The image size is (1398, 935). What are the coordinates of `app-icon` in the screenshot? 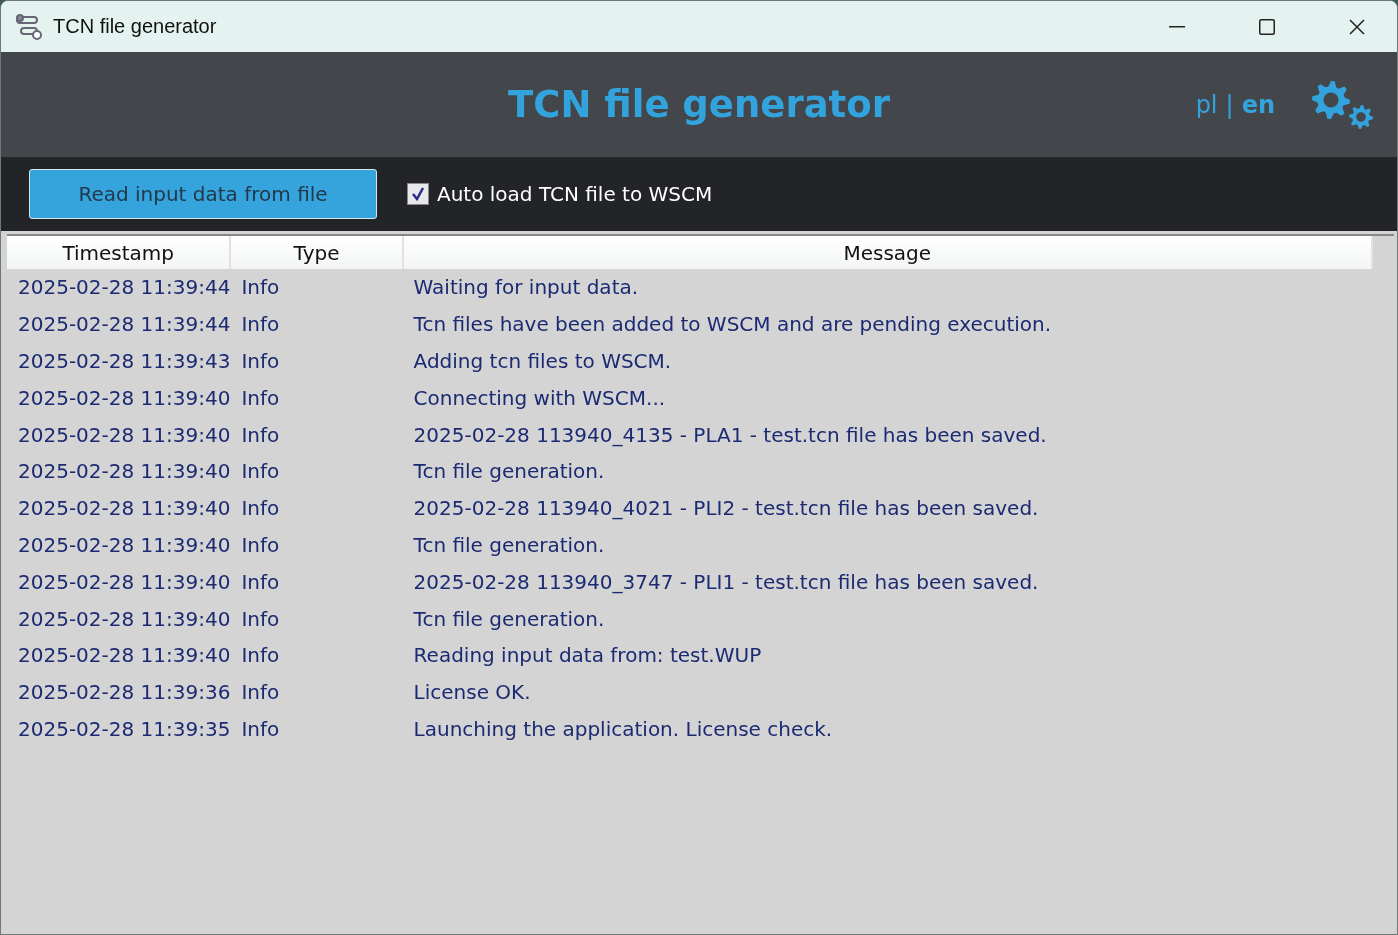 It's located at (29, 26).